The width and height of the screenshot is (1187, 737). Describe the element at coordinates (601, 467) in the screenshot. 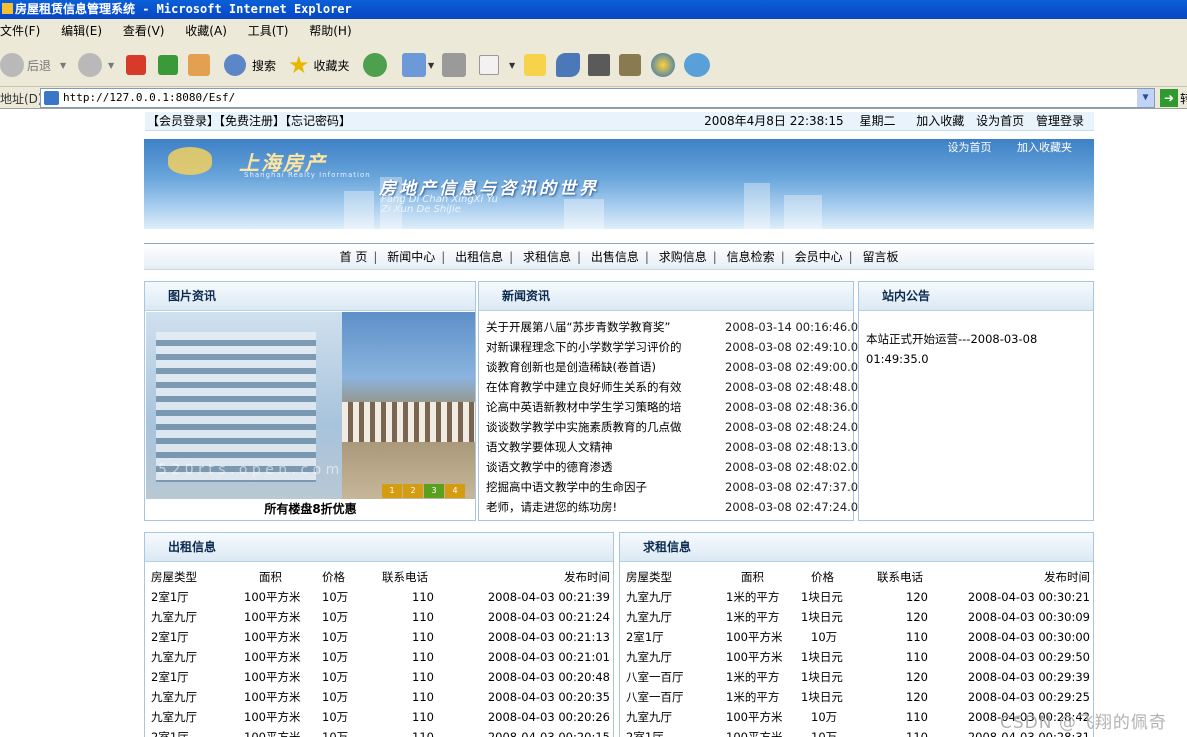

I see `news-title: 谈语文教学中的德育渗透` at that location.